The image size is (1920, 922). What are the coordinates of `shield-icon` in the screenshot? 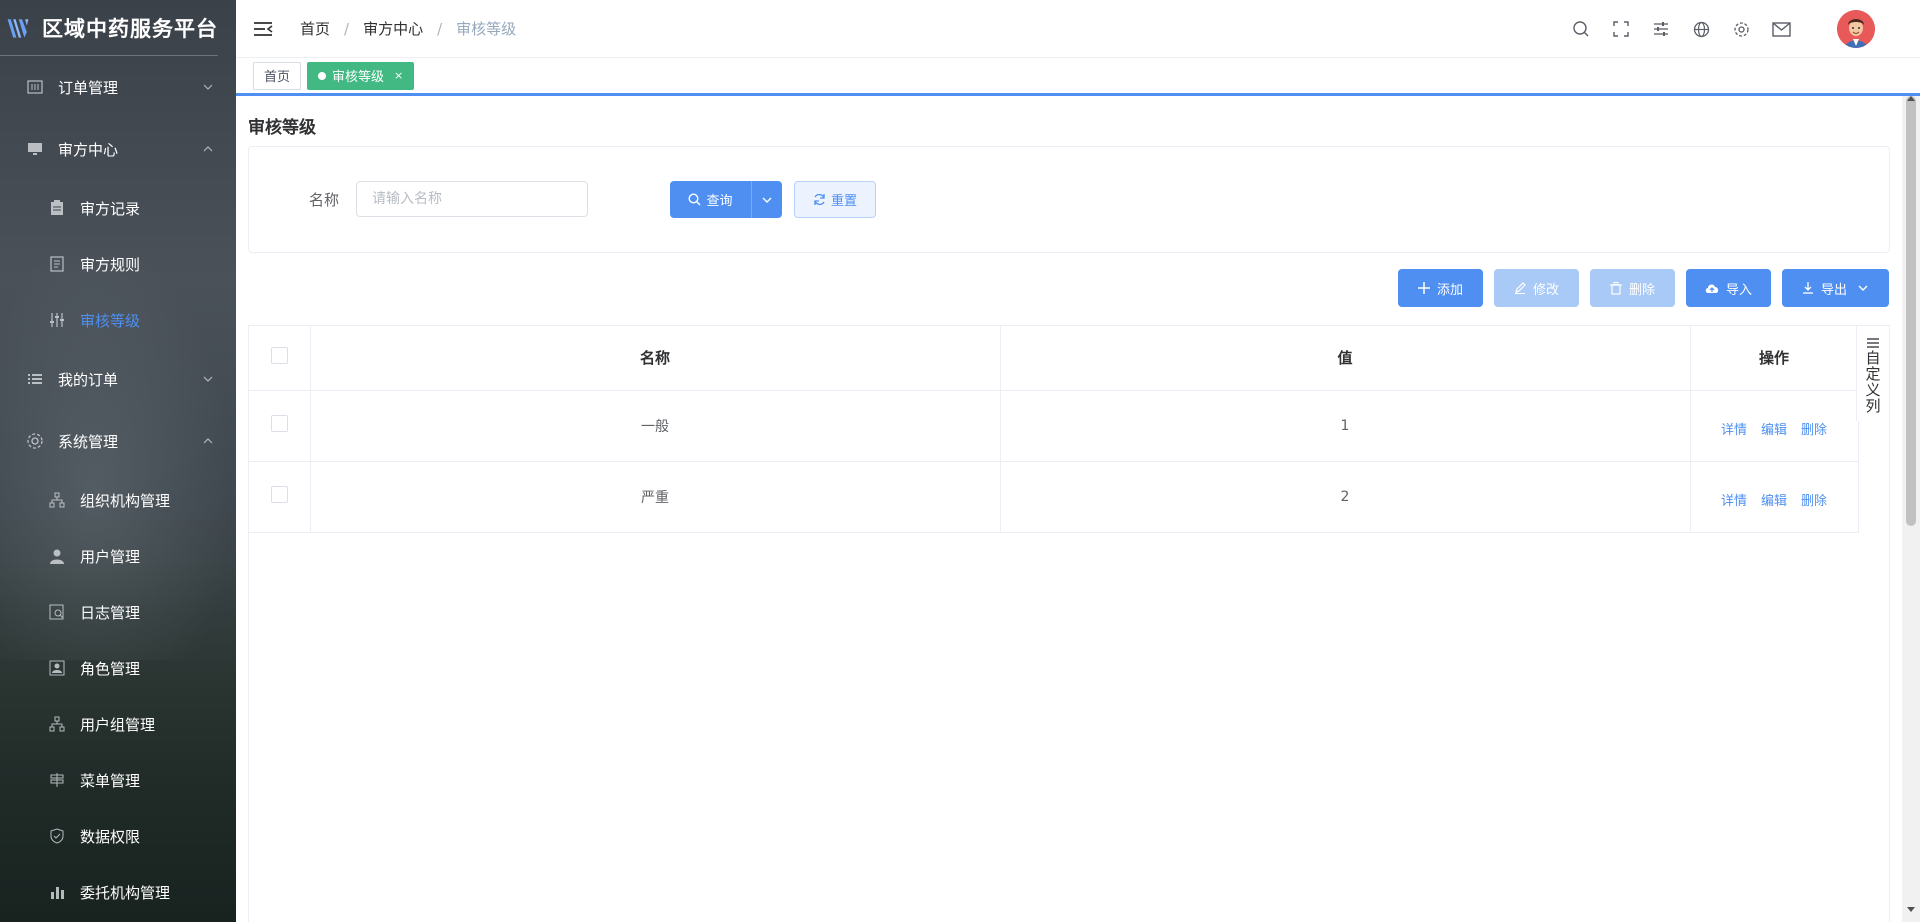 It's located at (57, 836).